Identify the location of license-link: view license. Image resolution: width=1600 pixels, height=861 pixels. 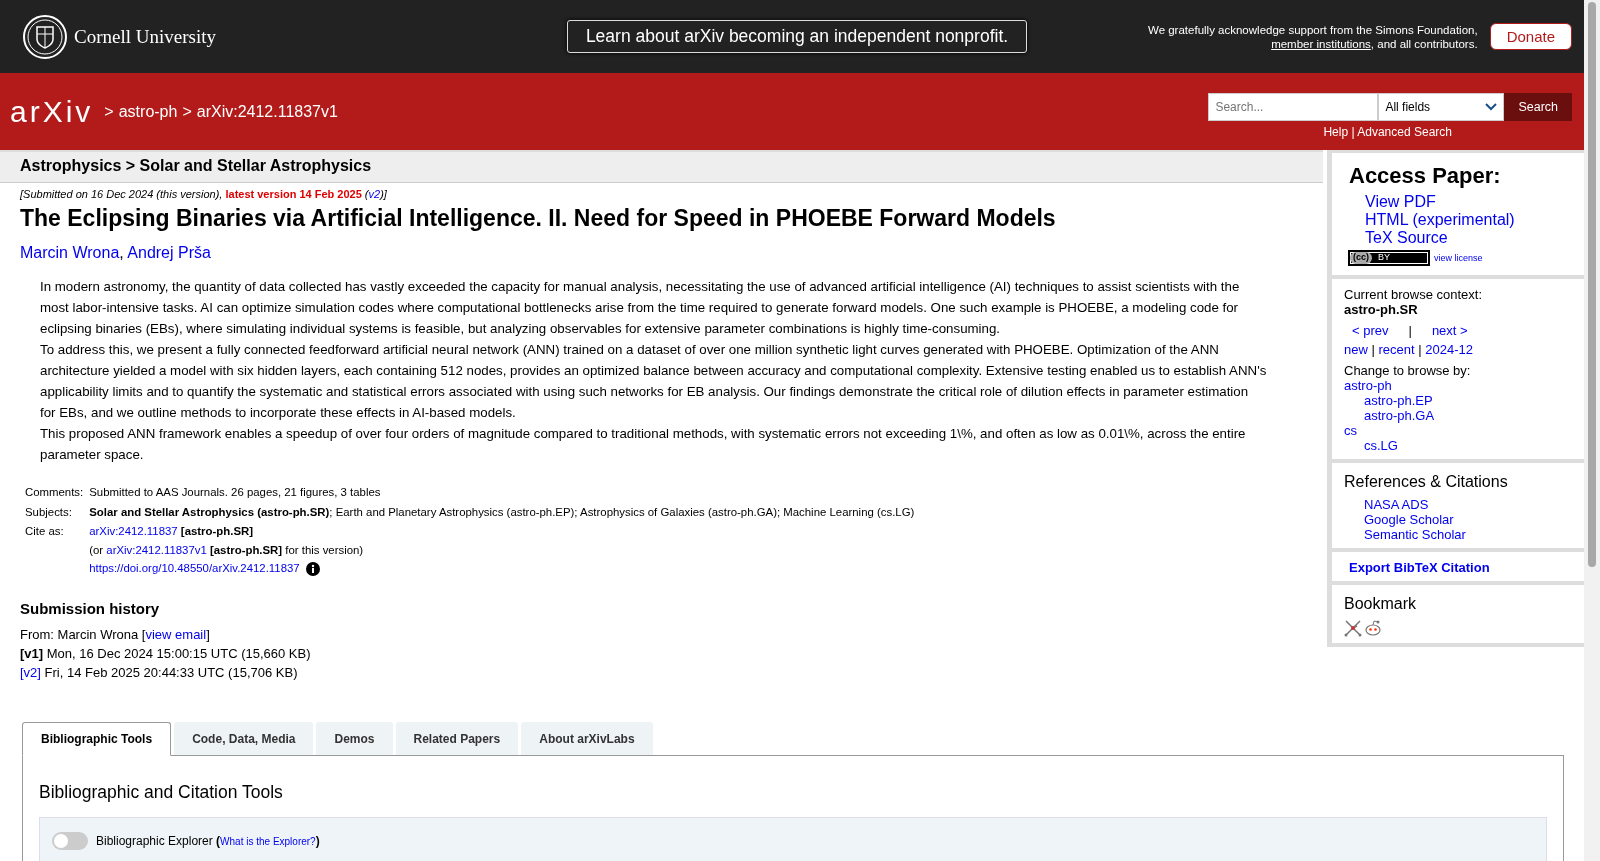
(1458, 258).